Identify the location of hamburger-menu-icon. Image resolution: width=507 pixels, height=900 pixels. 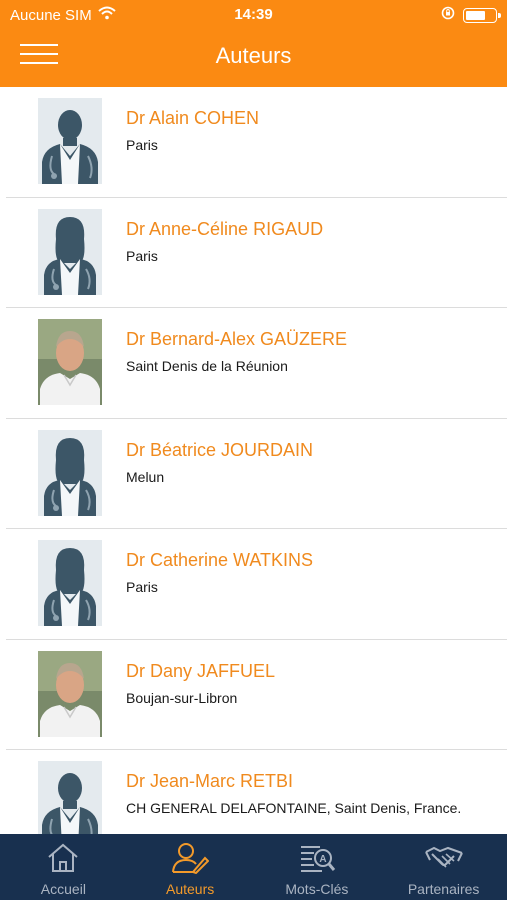
(39, 55).